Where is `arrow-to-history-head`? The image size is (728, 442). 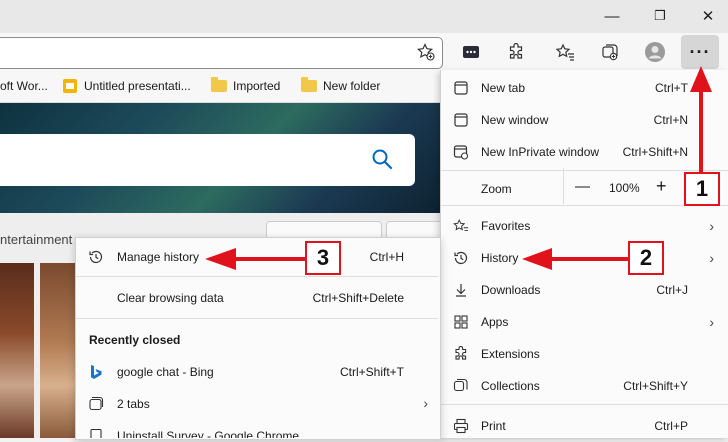
arrow-to-history-head is located at coordinates (537, 259).